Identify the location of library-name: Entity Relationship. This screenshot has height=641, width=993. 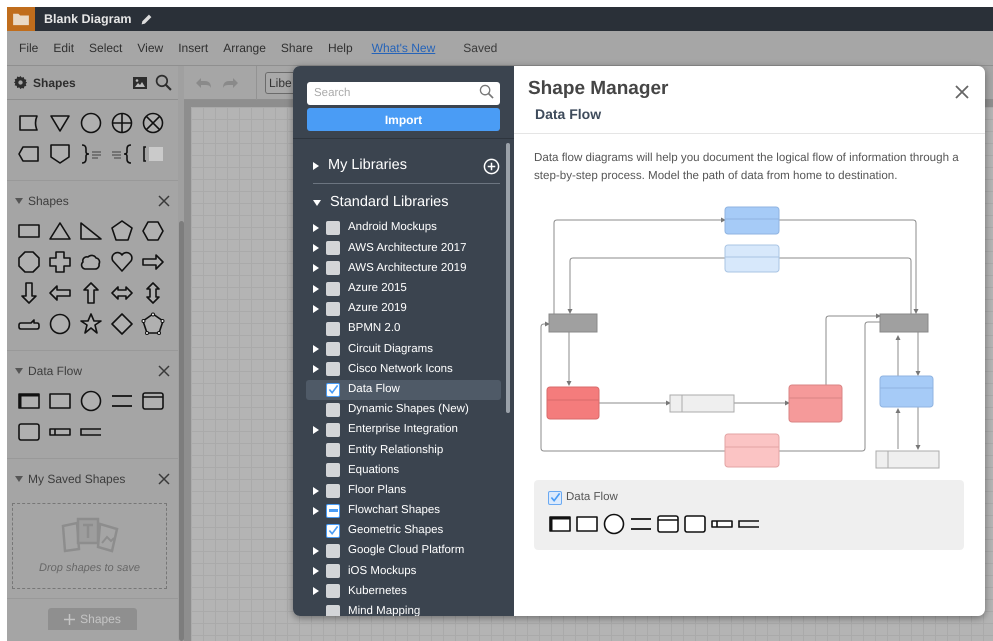
(396, 450).